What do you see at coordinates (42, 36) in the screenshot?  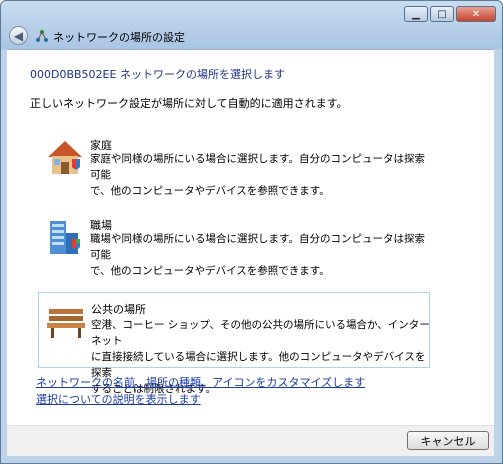 I see `network-icon` at bounding box center [42, 36].